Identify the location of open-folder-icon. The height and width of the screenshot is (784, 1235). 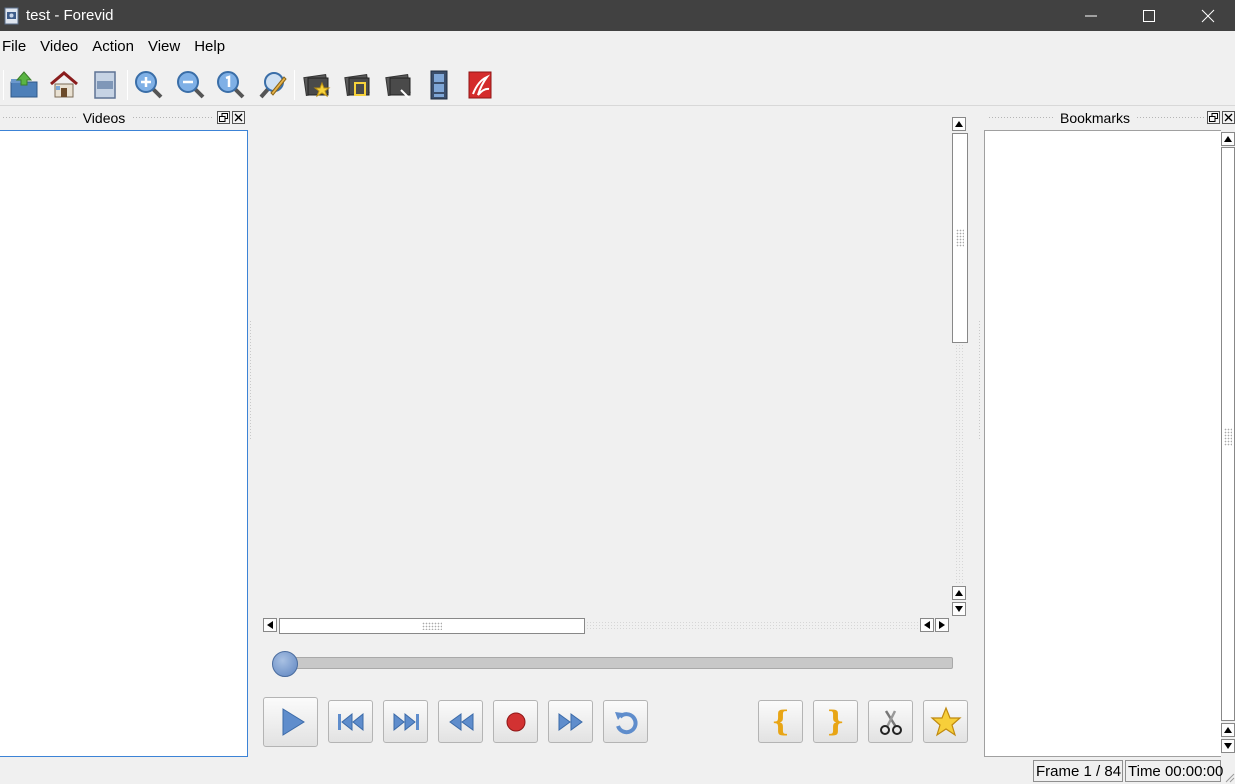
(24, 84).